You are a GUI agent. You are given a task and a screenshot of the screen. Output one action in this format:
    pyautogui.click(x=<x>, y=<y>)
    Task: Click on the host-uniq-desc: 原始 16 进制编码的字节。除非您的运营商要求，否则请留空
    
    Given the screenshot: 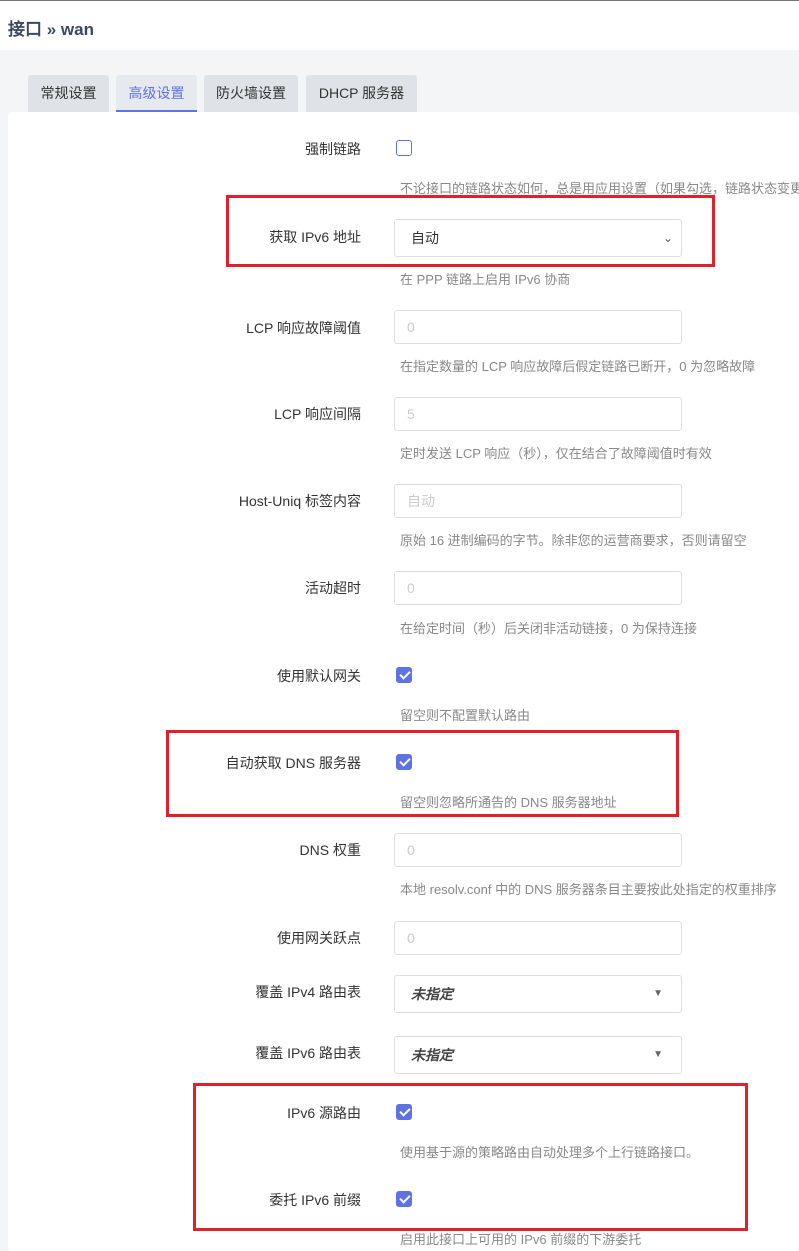 What is the action you would take?
    pyautogui.click(x=573, y=540)
    